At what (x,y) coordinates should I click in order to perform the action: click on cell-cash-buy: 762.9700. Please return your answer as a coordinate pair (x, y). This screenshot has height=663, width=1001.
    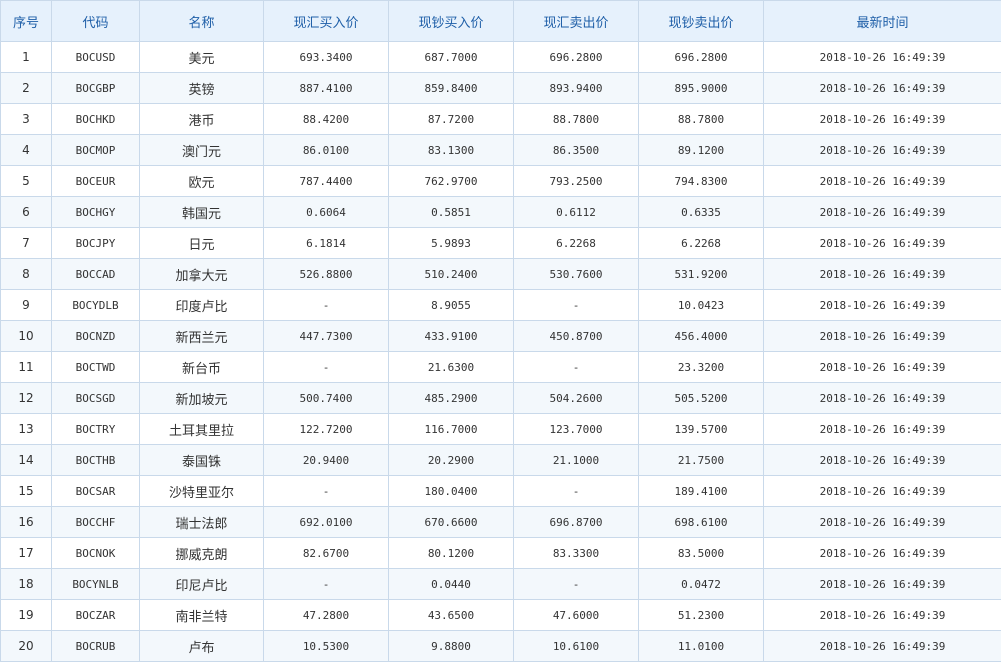
    Looking at the image, I should click on (451, 181).